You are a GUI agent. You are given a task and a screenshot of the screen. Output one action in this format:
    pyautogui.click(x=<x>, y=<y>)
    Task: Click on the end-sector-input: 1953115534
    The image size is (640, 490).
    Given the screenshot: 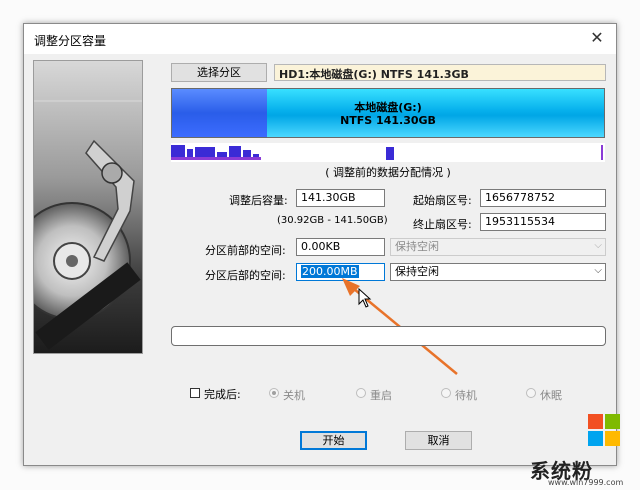 What is the action you would take?
    pyautogui.click(x=543, y=222)
    